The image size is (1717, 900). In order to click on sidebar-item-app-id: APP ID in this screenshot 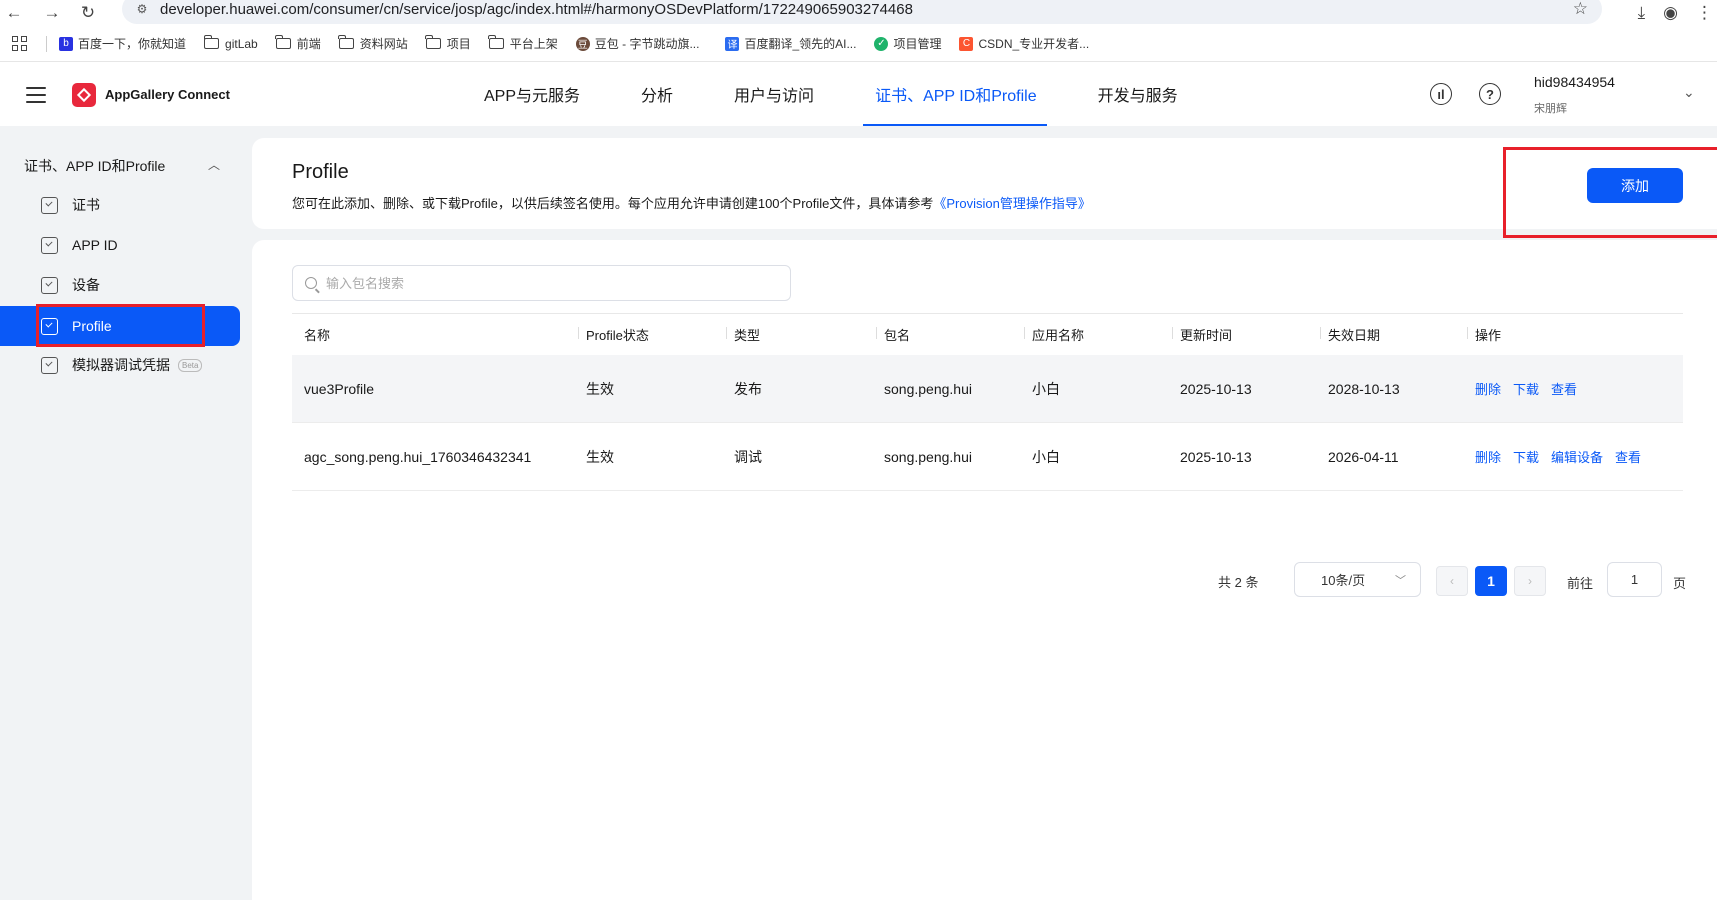, I will do `click(120, 245)`.